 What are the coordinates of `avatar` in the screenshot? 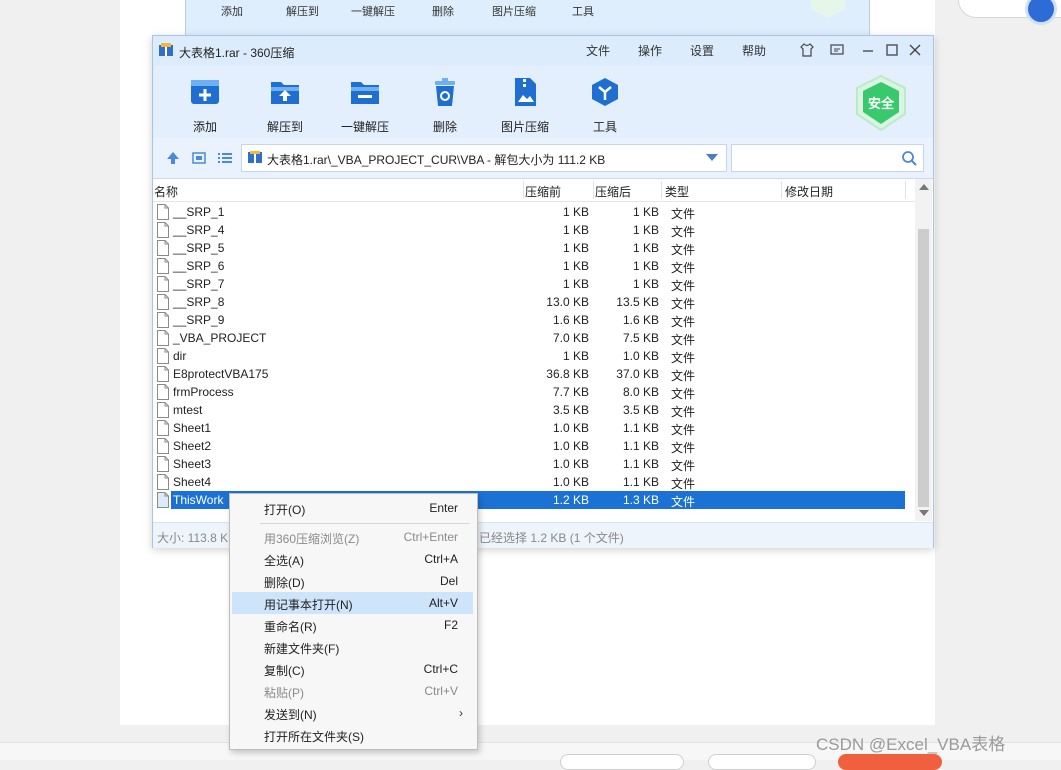 It's located at (1041, 12).